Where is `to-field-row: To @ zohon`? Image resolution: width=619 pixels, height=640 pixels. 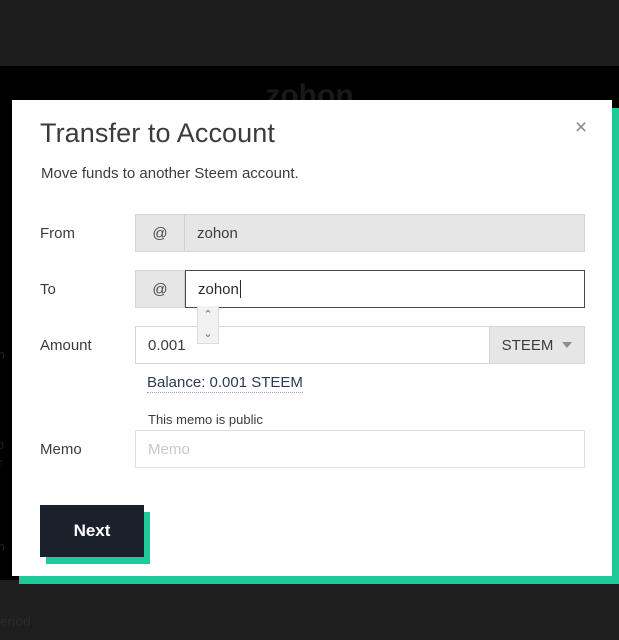
to-field-row: To @ zohon is located at coordinates (312, 289).